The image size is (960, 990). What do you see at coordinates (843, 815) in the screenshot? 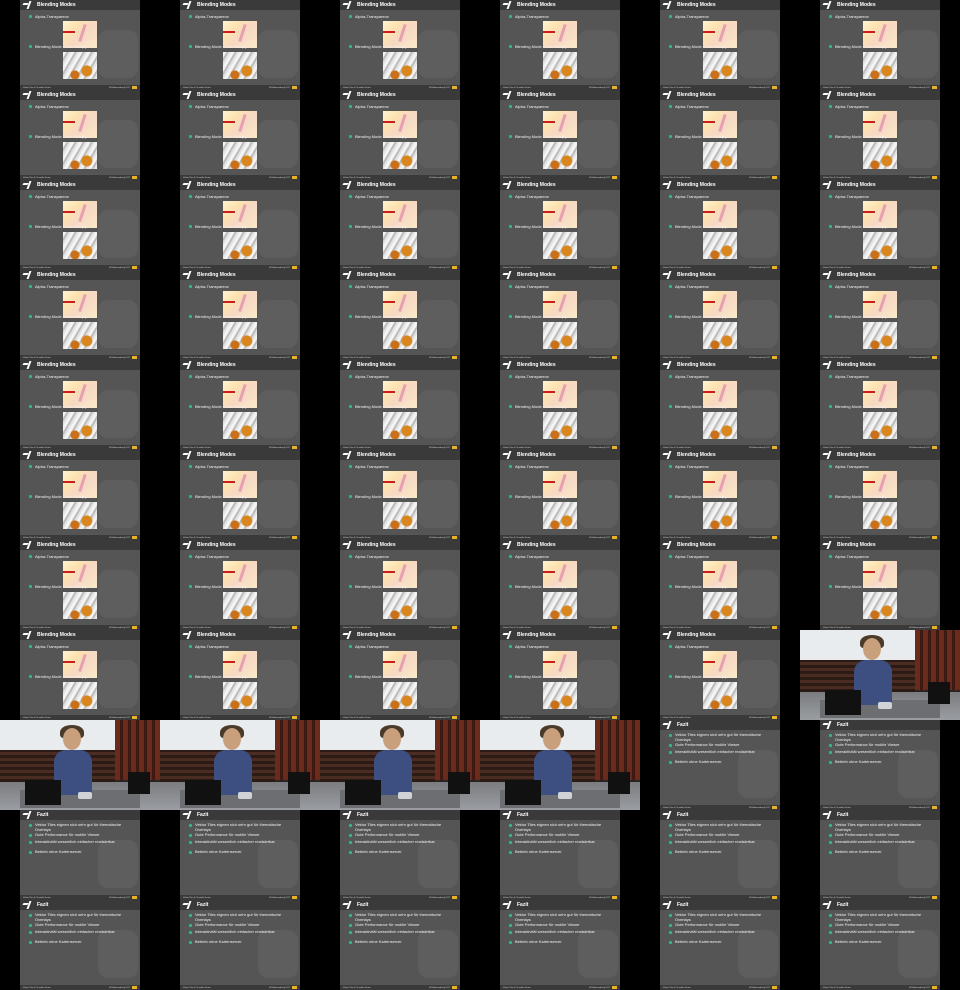
I see `slide-title: Fazit` at bounding box center [843, 815].